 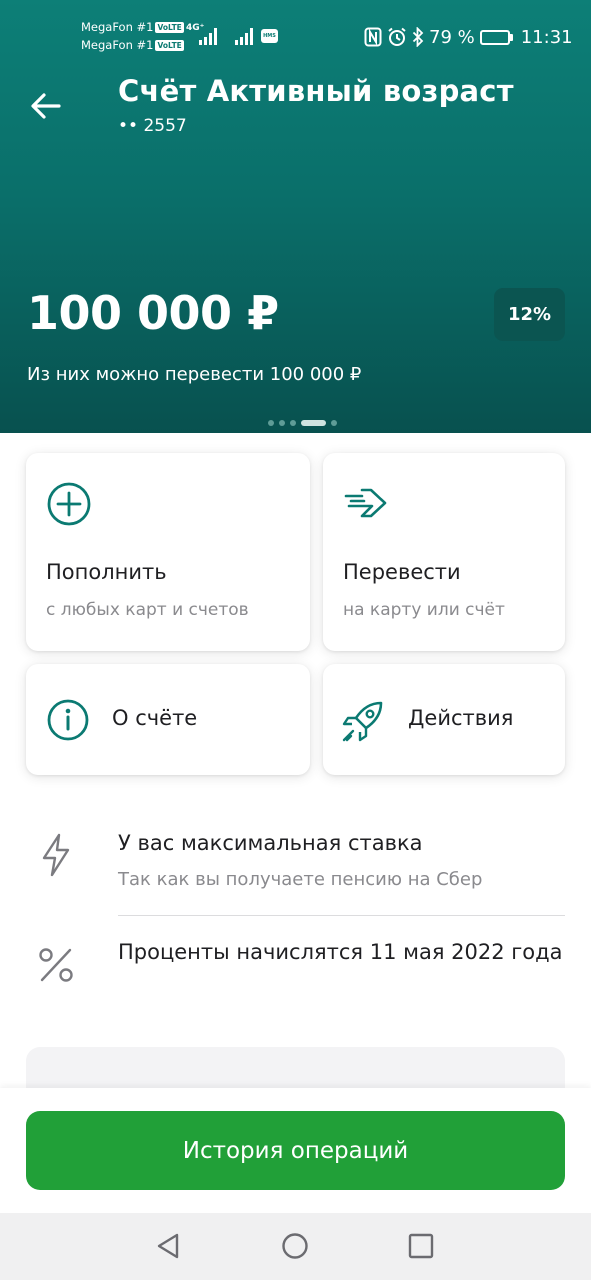 I want to click on home-circle-icon, so click(x=295, y=1246).